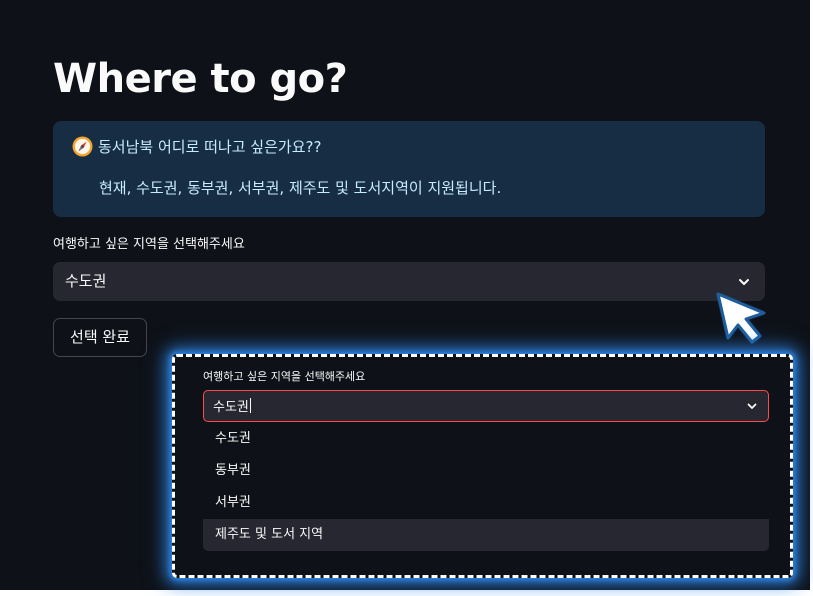 Image resolution: width=813 pixels, height=596 pixels. I want to click on text-caret, so click(250, 405).